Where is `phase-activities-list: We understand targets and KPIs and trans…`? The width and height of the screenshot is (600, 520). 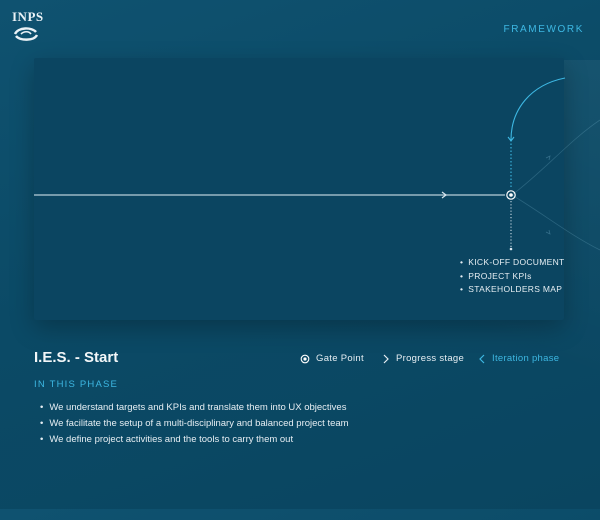
phase-activities-list: We understand targets and KPIs and trans… is located at coordinates (194, 424).